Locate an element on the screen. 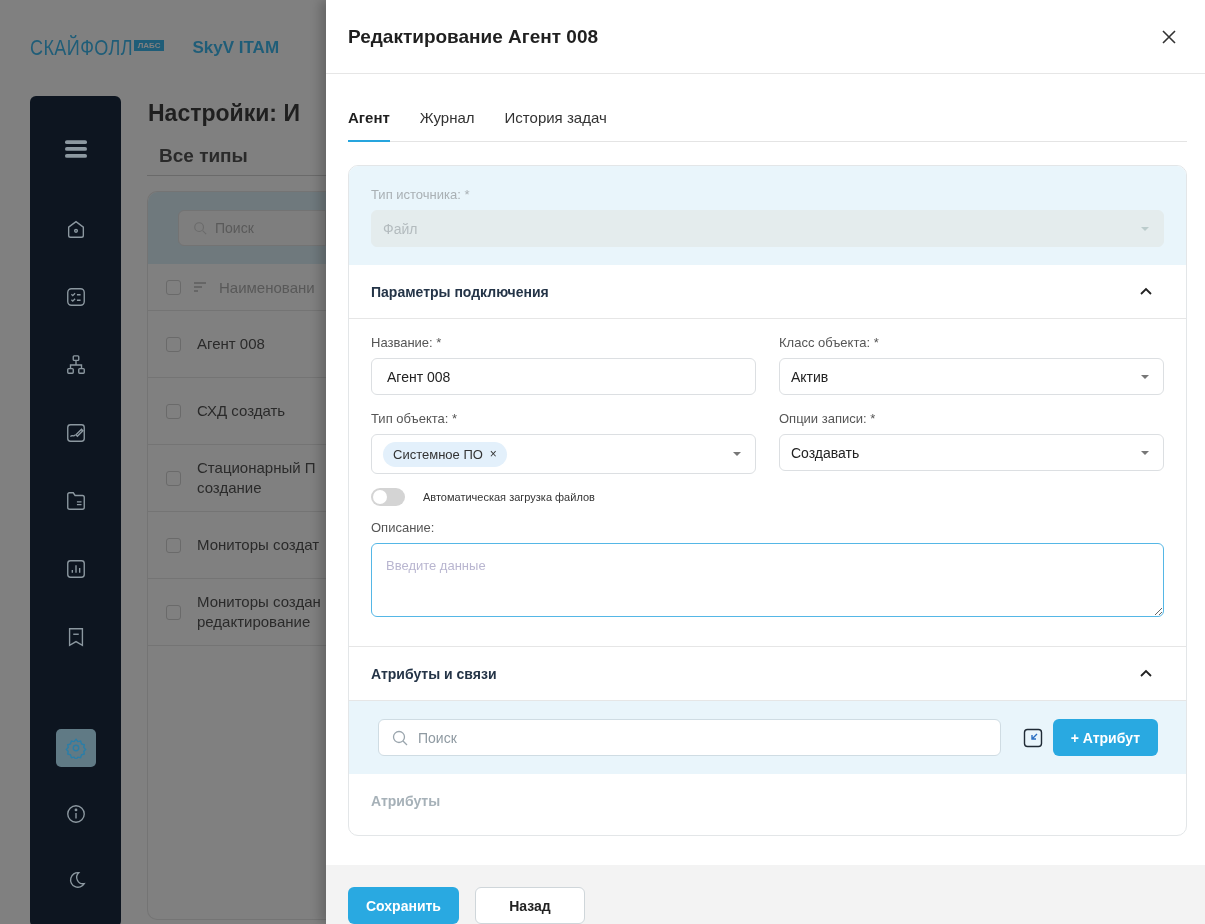 The image size is (1205, 924). product-name: SkyV ITAM is located at coordinates (236, 48).